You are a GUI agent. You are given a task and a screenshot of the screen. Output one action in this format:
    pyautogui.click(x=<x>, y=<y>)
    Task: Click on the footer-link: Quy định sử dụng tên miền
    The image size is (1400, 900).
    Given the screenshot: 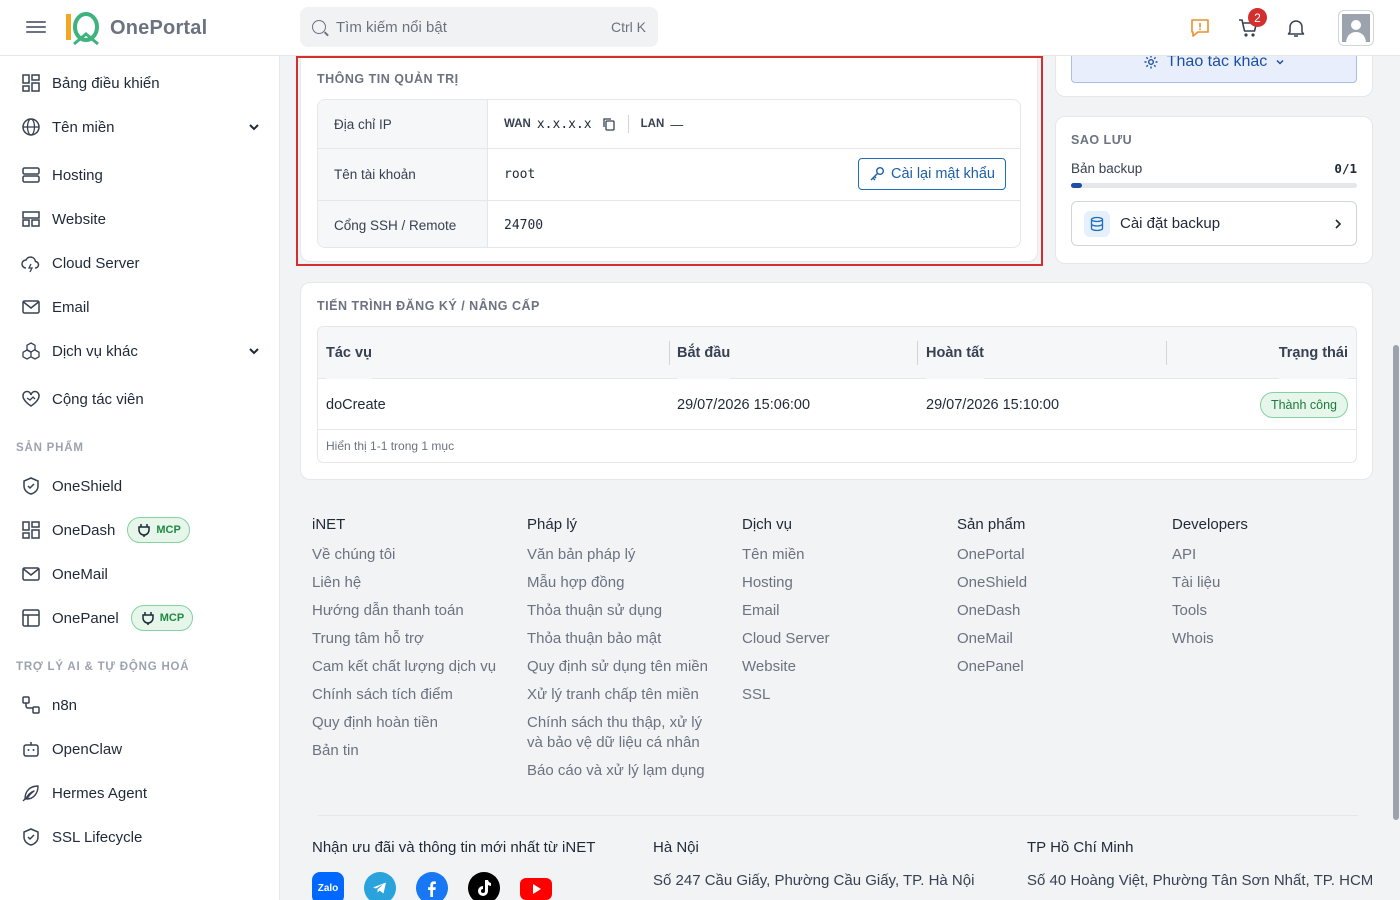 What is the action you would take?
    pyautogui.click(x=627, y=667)
    